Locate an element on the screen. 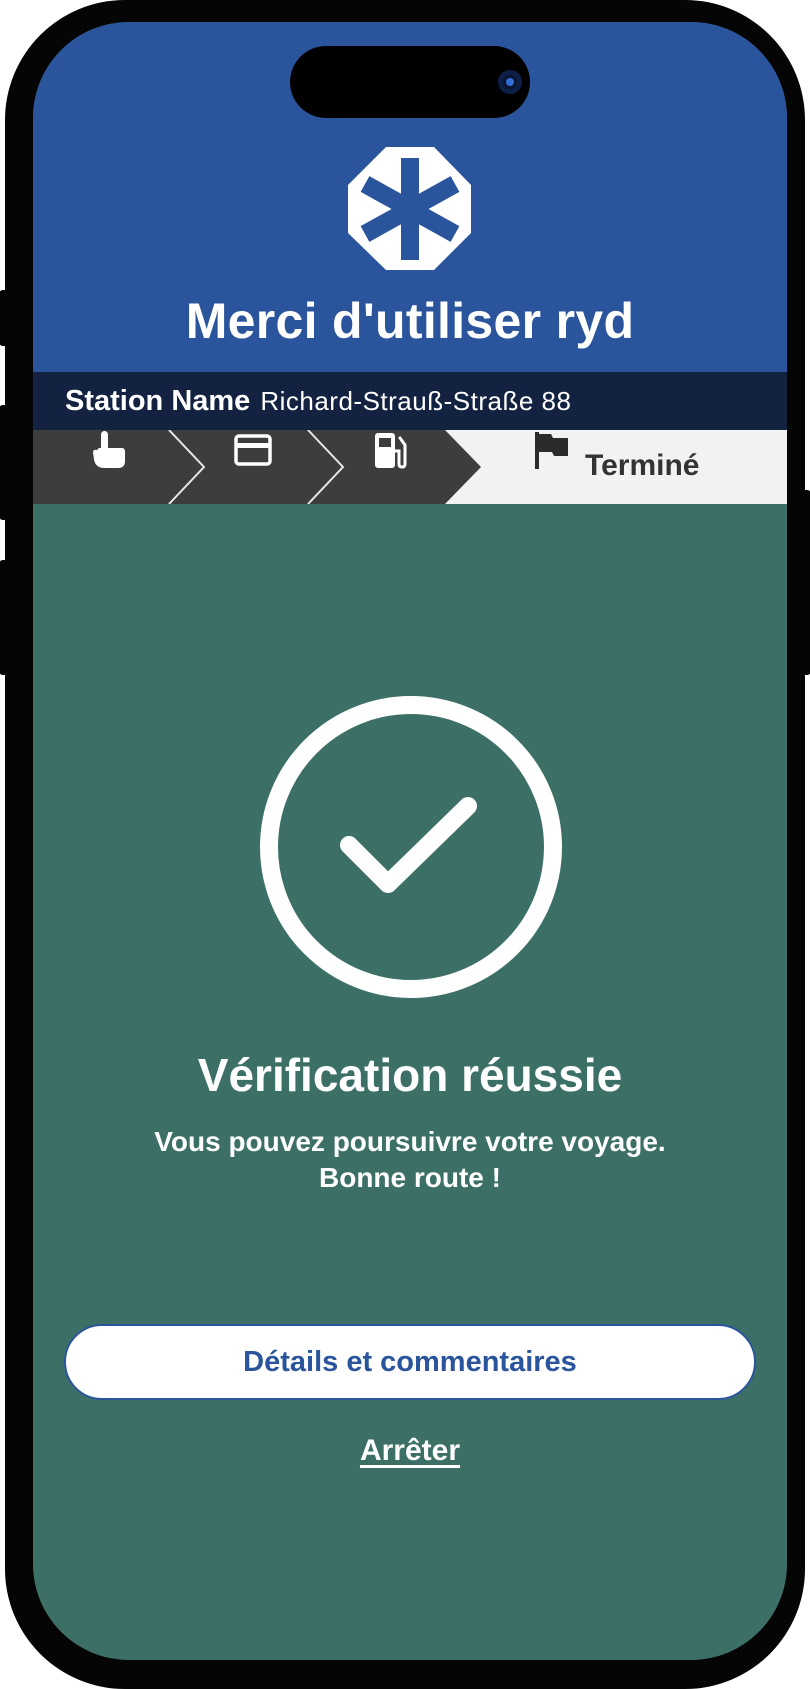 Image resolution: width=810 pixels, height=1689 pixels. credit-card-icon is located at coordinates (253, 450).